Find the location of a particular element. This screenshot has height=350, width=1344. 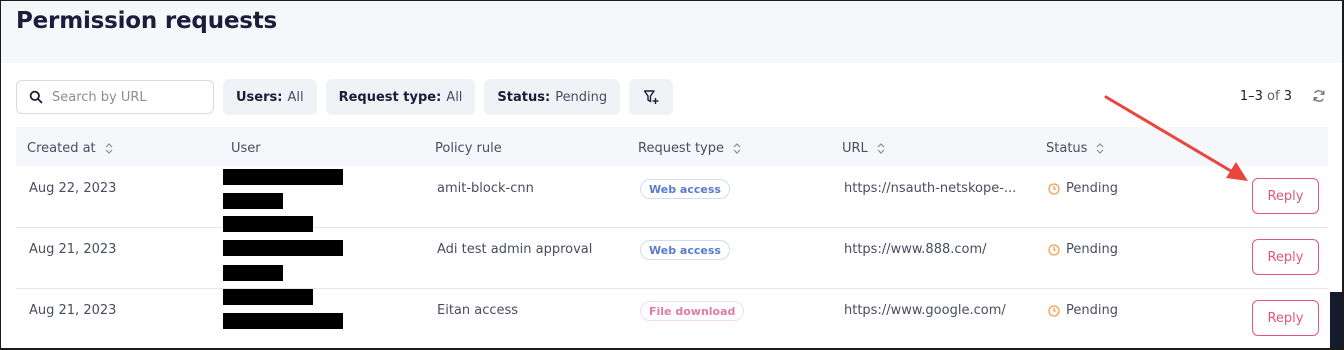

url-cell: https://www.888.com/ is located at coordinates (915, 249).